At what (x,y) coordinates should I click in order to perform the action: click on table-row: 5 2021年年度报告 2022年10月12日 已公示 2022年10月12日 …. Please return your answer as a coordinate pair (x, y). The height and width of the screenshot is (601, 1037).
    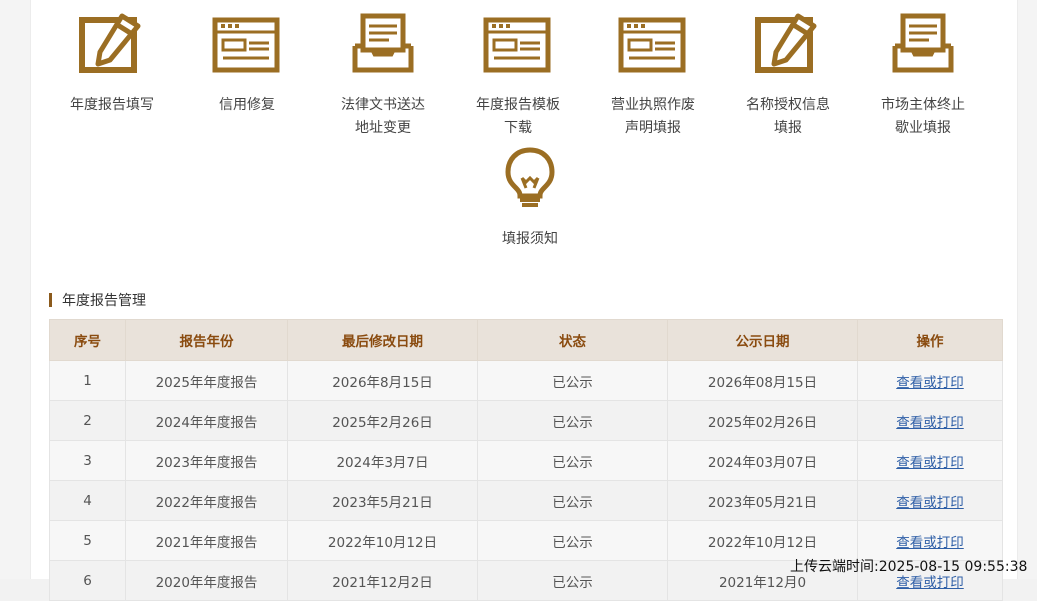
    Looking at the image, I should click on (526, 540).